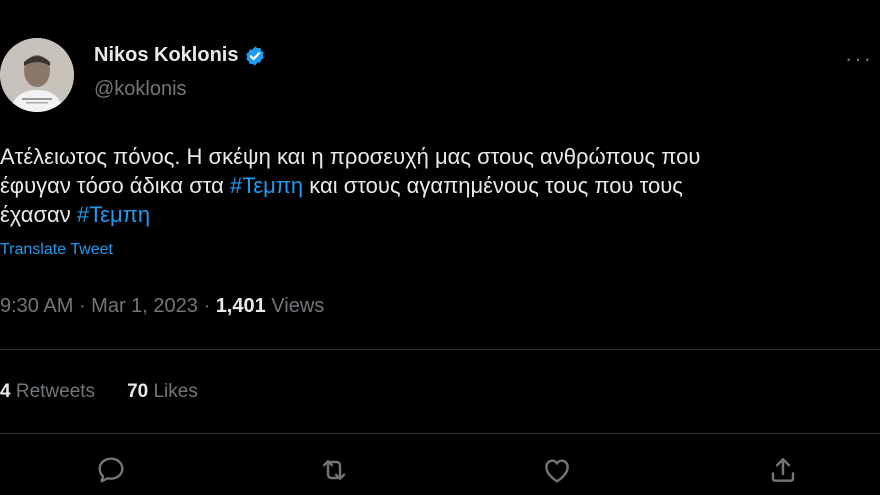 The height and width of the screenshot is (495, 880). I want to click on tweet-meta: 9:30 AM · Mar 1, 2023 · 1,401 Views, so click(162, 306).